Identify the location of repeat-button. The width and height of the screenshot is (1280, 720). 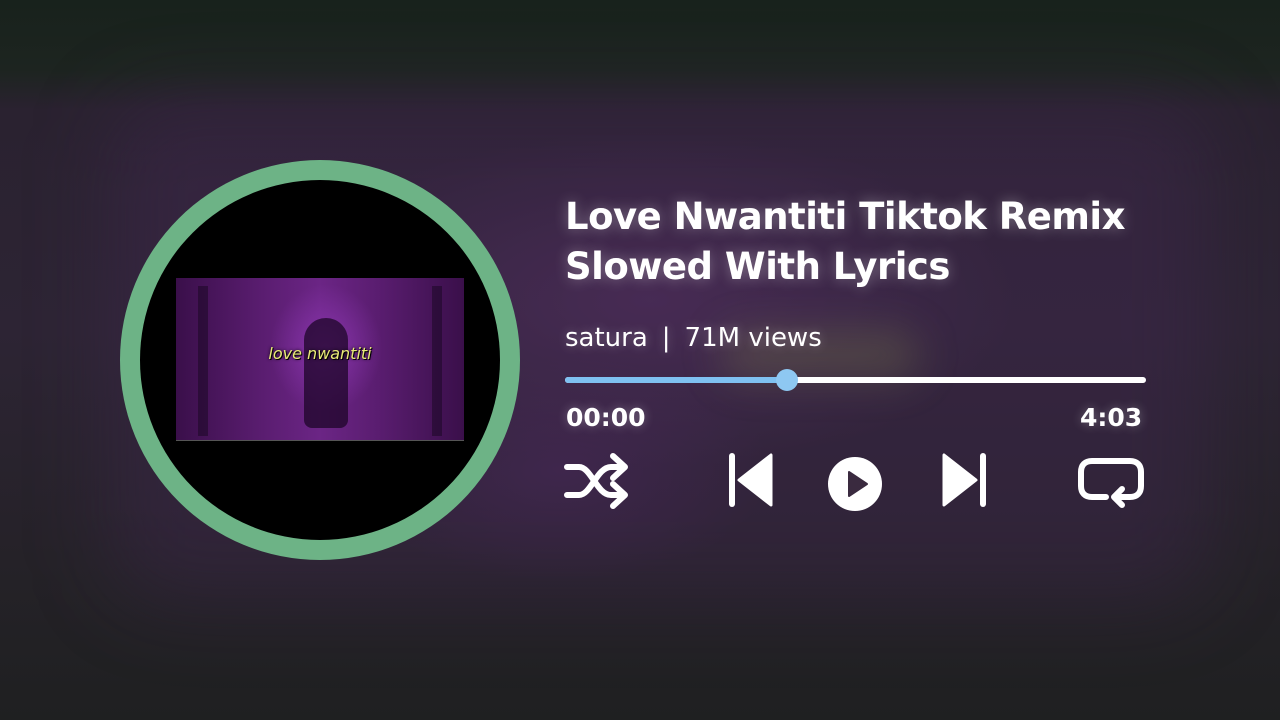
(1111, 482).